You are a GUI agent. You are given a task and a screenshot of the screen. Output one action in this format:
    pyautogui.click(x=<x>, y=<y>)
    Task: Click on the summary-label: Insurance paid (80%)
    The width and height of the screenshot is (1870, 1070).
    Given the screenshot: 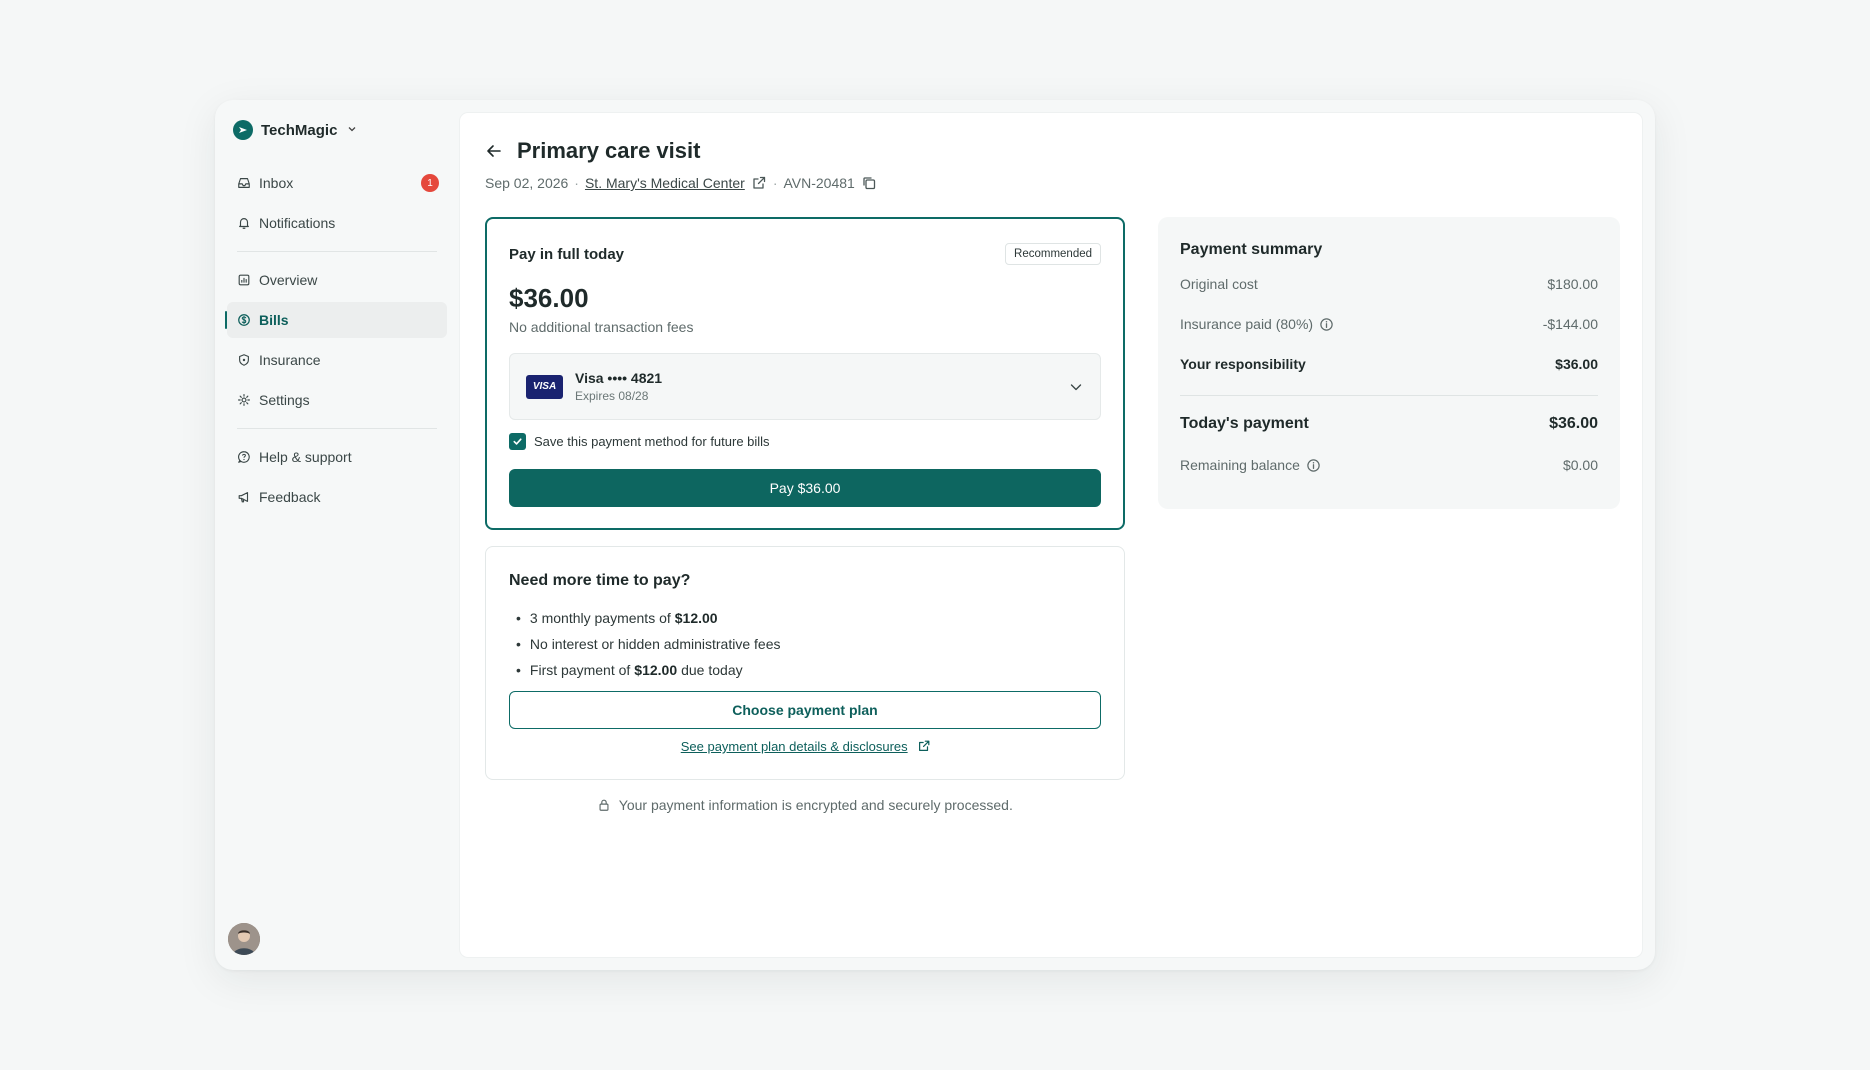 What is the action you would take?
    pyautogui.click(x=1257, y=324)
    